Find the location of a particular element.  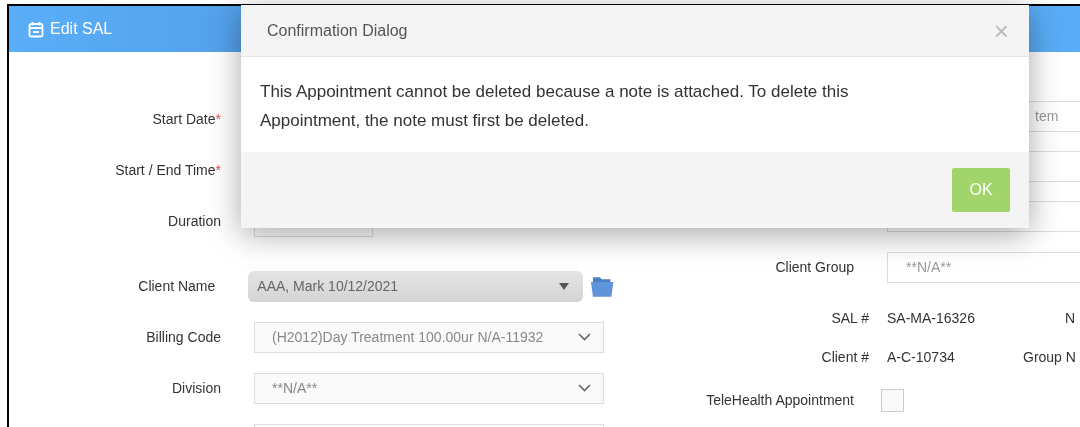

field-value: A-C-10734 is located at coordinates (921, 357).